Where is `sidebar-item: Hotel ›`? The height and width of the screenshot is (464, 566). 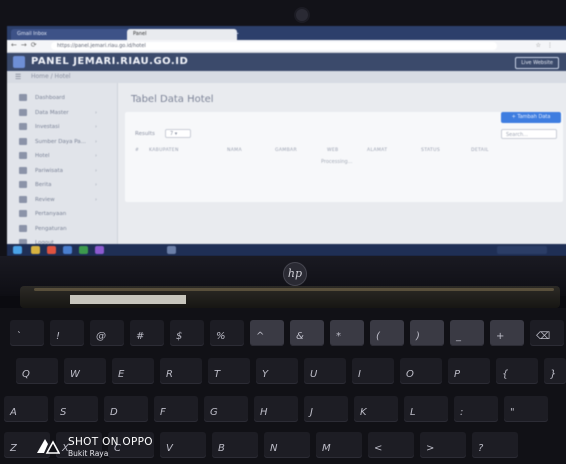 sidebar-item: Hotel › is located at coordinates (62, 156).